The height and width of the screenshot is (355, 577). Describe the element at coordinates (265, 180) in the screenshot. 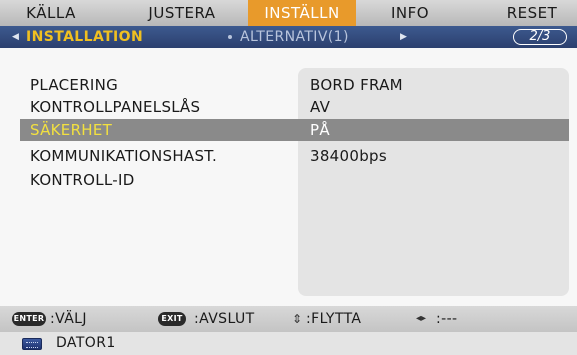

I see `setting-row-kontroll-id: KONTROLL-ID` at that location.